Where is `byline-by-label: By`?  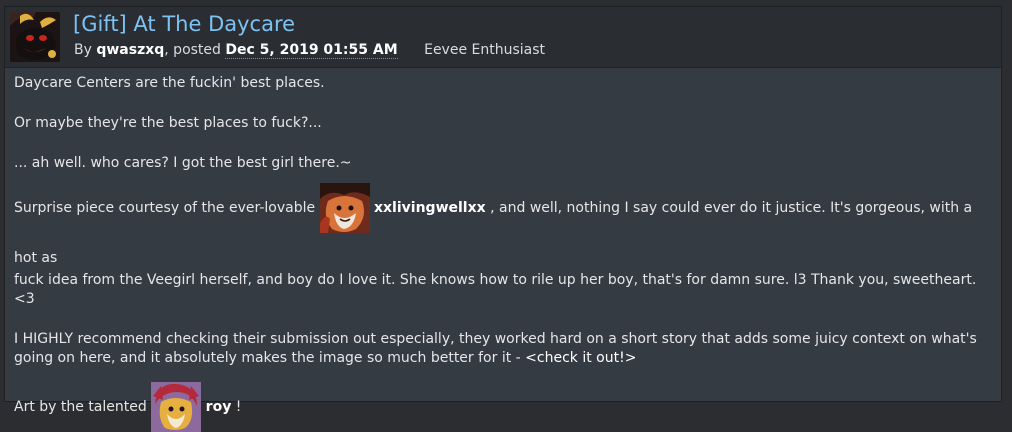 byline-by-label: By is located at coordinates (83, 50).